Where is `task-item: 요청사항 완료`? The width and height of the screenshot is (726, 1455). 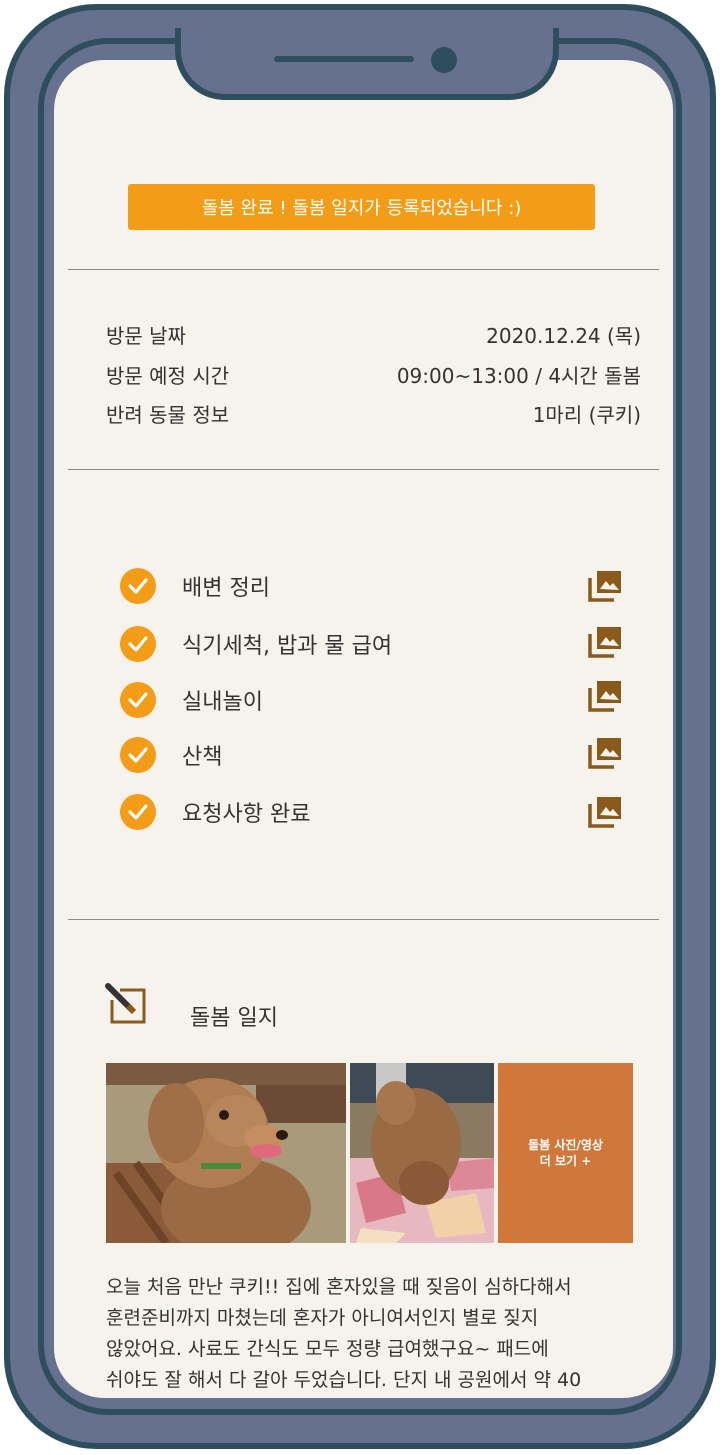 task-item: 요청사항 완료 is located at coordinates (370, 812).